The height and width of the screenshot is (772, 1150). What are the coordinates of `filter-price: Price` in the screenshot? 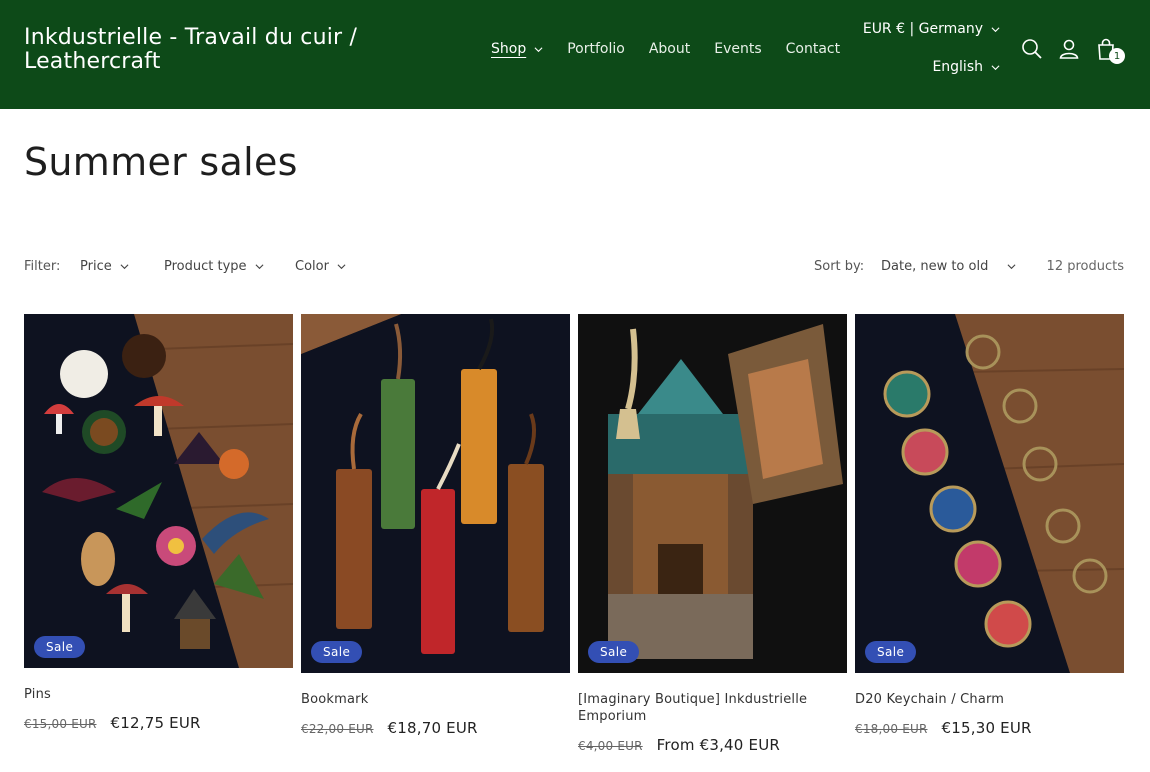 It's located at (104, 266).